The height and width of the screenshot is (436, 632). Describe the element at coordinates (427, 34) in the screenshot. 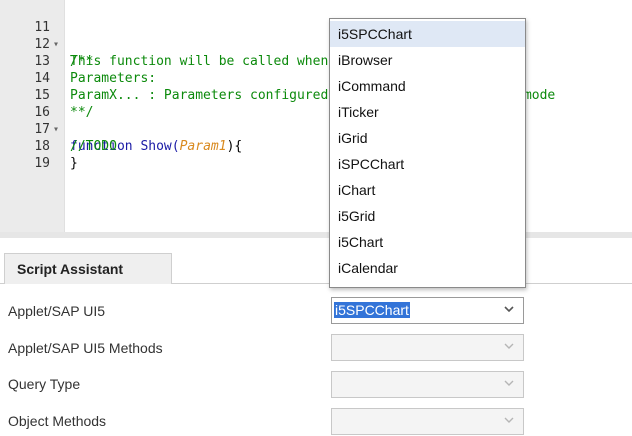

I see `dropdown-option: i5SPCChart` at that location.